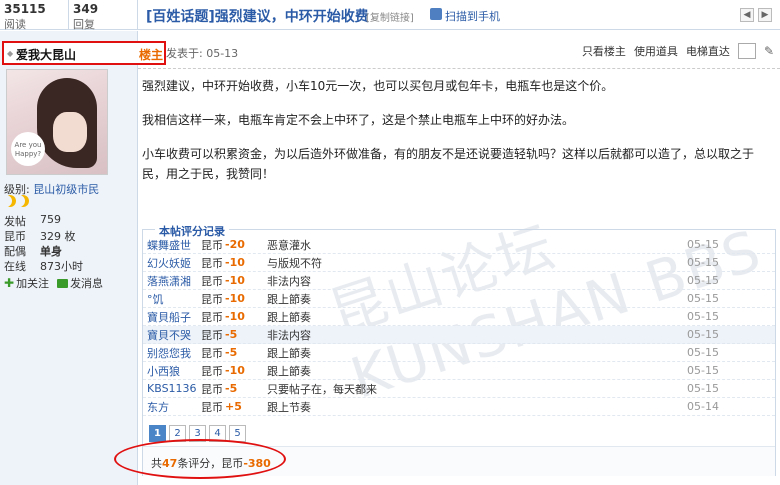 This screenshot has width=780, height=485. What do you see at coordinates (51, 251) in the screenshot?
I see `info-value: 单身` at bounding box center [51, 251].